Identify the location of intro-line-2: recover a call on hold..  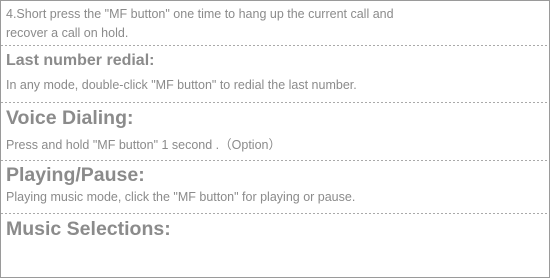
(67, 33).